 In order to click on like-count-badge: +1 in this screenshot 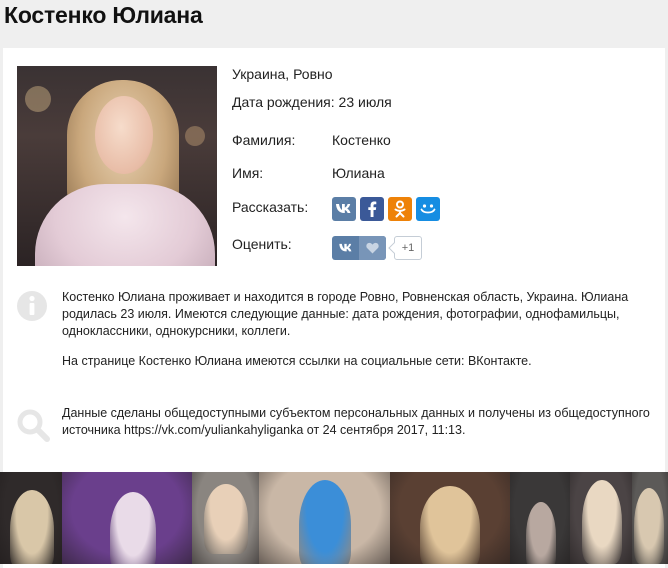, I will do `click(408, 248)`.